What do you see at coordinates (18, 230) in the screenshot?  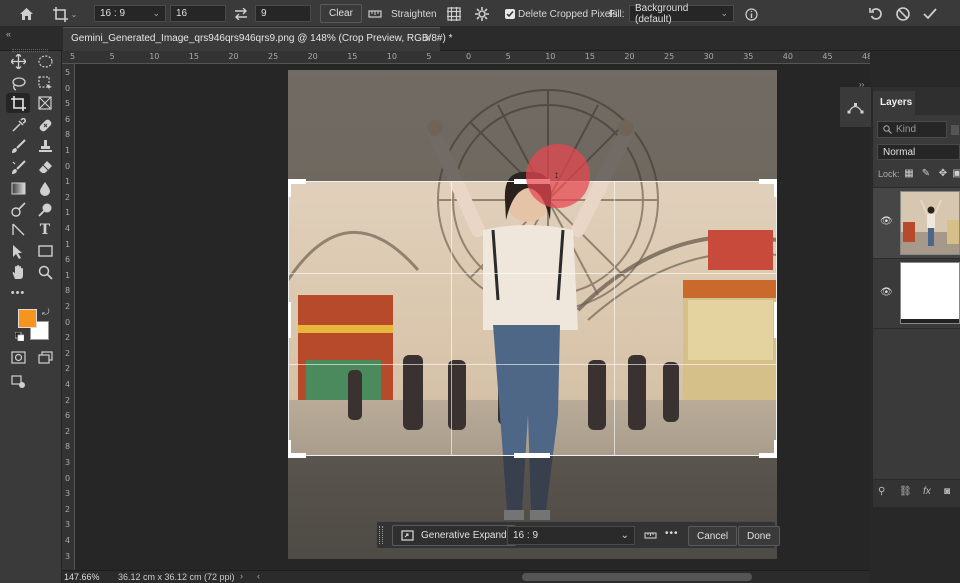 I see `pen-tool-icon` at bounding box center [18, 230].